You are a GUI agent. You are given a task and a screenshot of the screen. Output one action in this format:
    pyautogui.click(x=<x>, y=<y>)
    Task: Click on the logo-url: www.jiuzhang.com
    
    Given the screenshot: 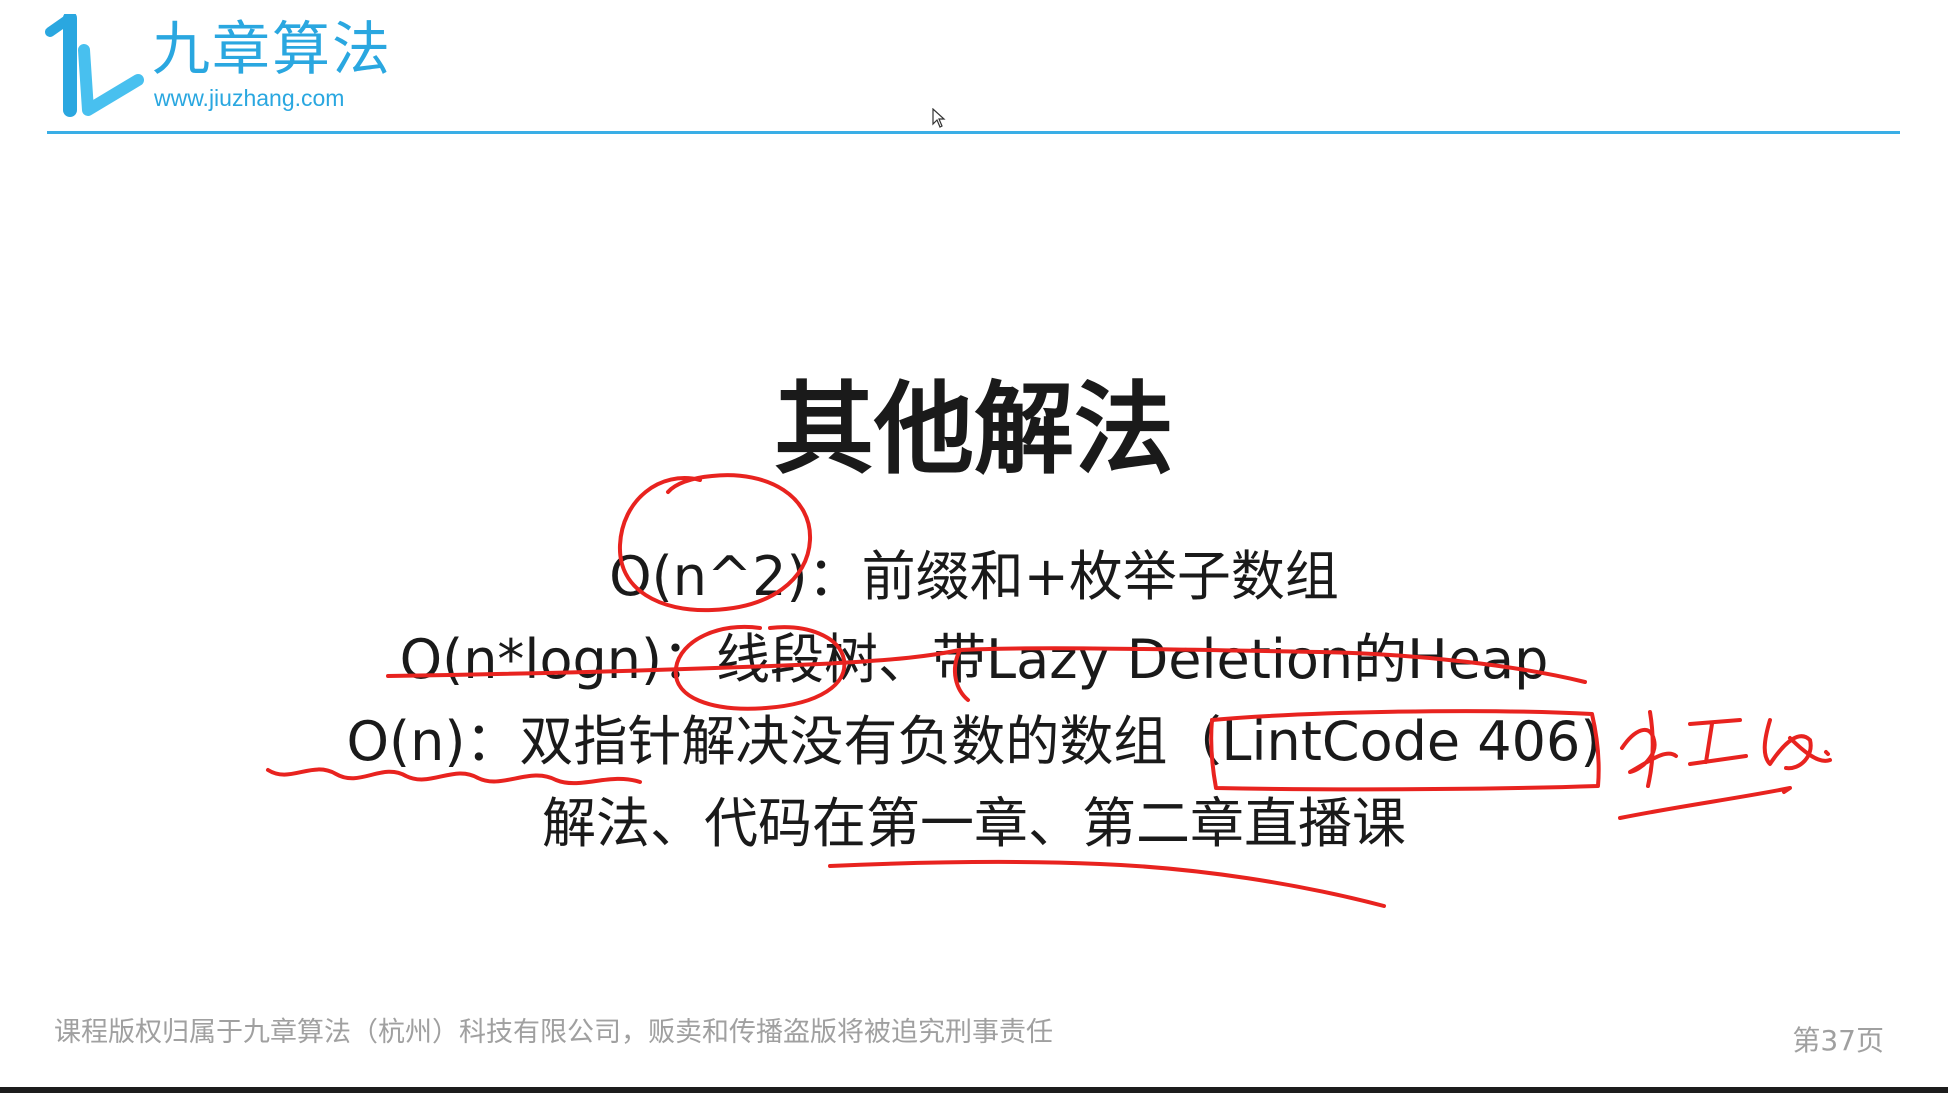 What is the action you would take?
    pyautogui.click(x=249, y=98)
    